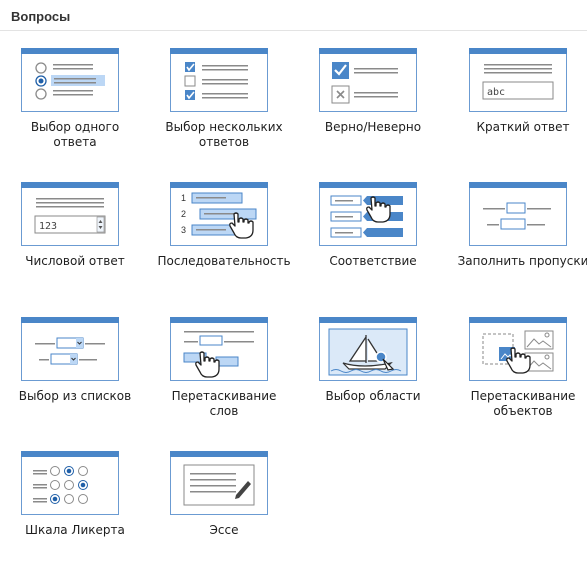  What do you see at coordinates (183, 198) in the screenshot?
I see `svg-text: 1` at bounding box center [183, 198].